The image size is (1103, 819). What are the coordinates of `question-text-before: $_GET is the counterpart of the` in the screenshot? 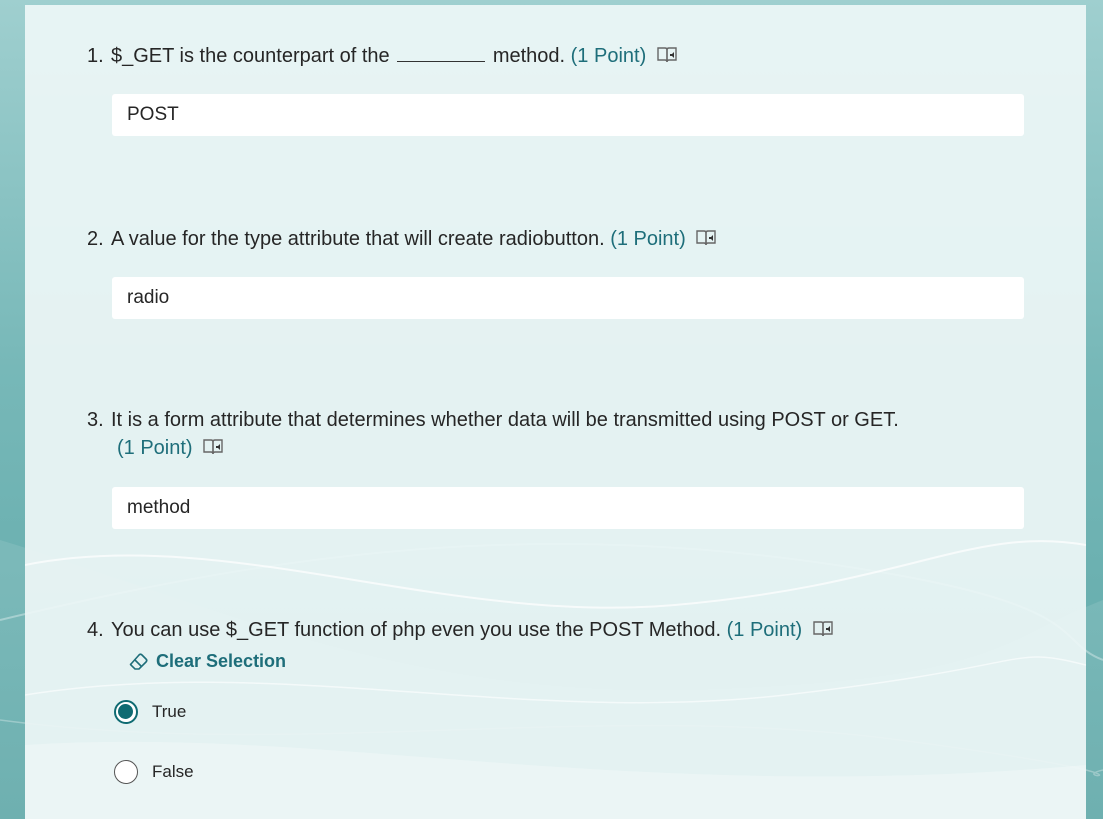 It's located at (250, 56).